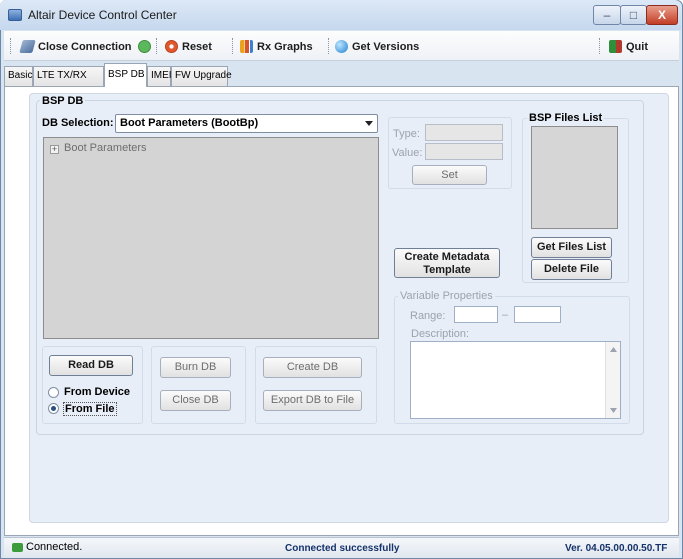  What do you see at coordinates (476, 314) in the screenshot?
I see `range-min-field` at bounding box center [476, 314].